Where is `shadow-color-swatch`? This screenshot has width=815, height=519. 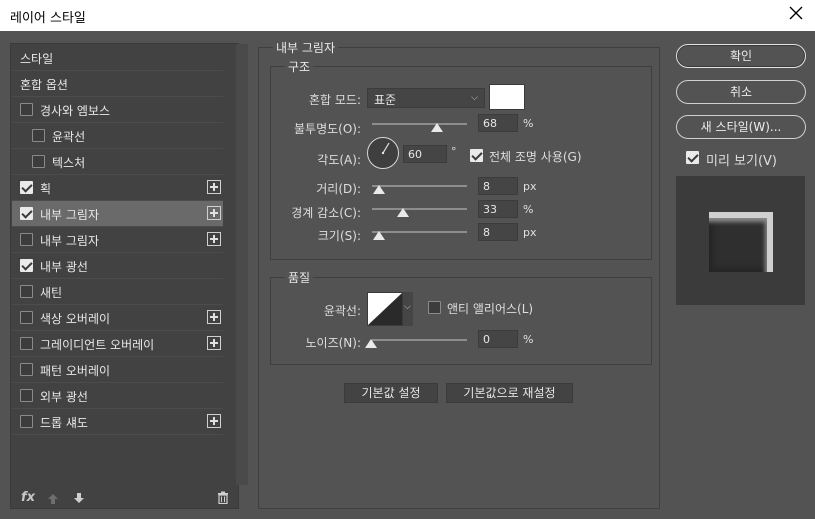 shadow-color-swatch is located at coordinates (507, 97).